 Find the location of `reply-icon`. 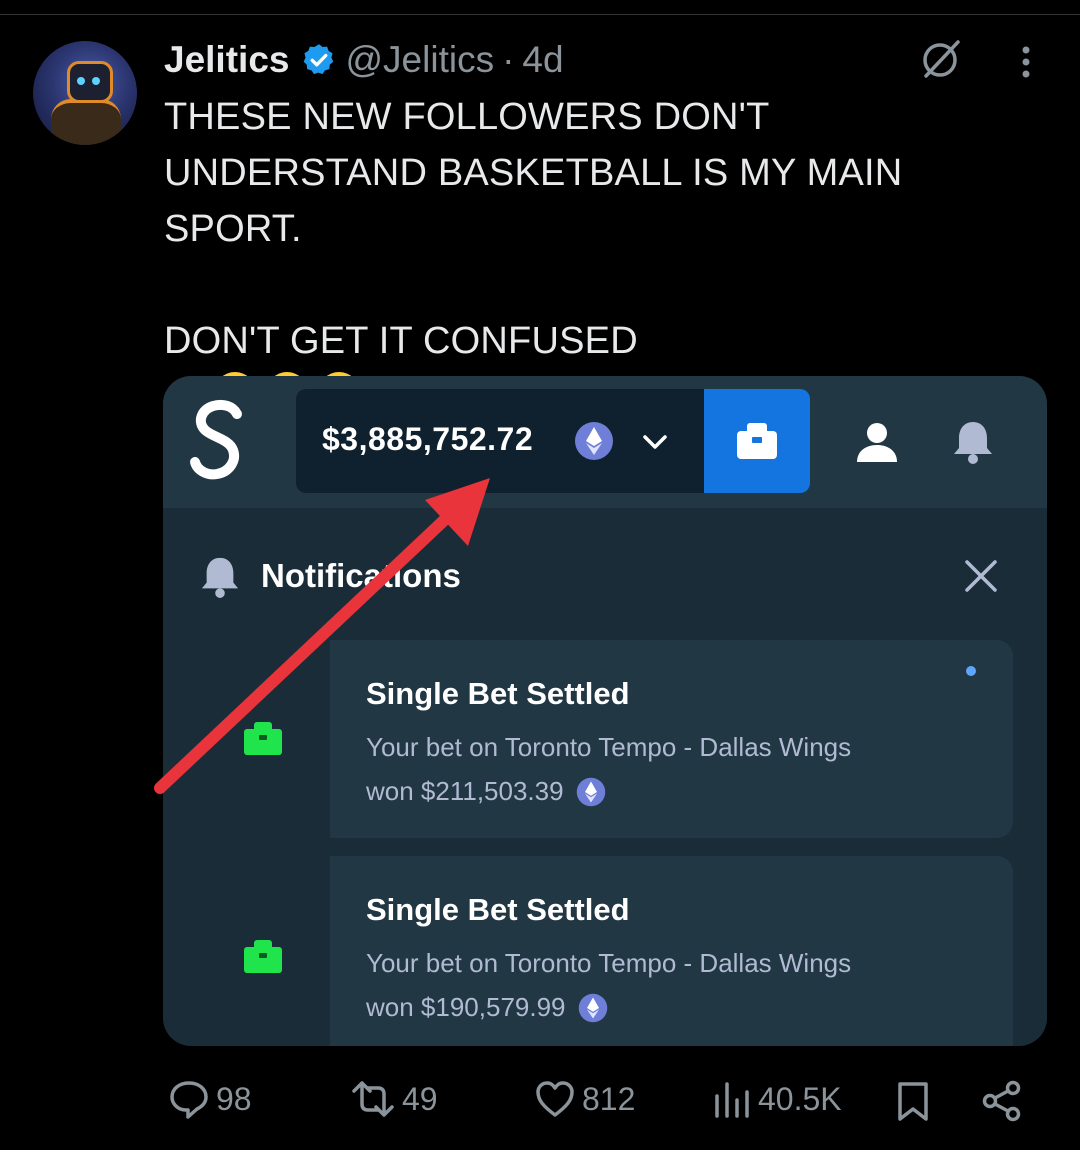

reply-icon is located at coordinates (189, 1100).